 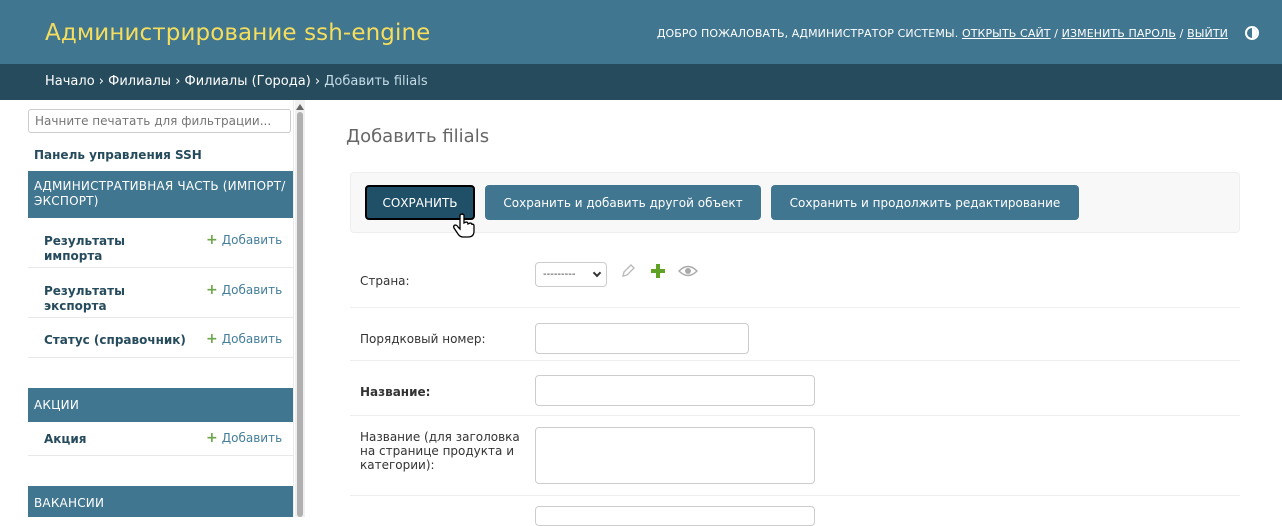 What do you see at coordinates (675, 390) in the screenshot?
I see `name-input` at bounding box center [675, 390].